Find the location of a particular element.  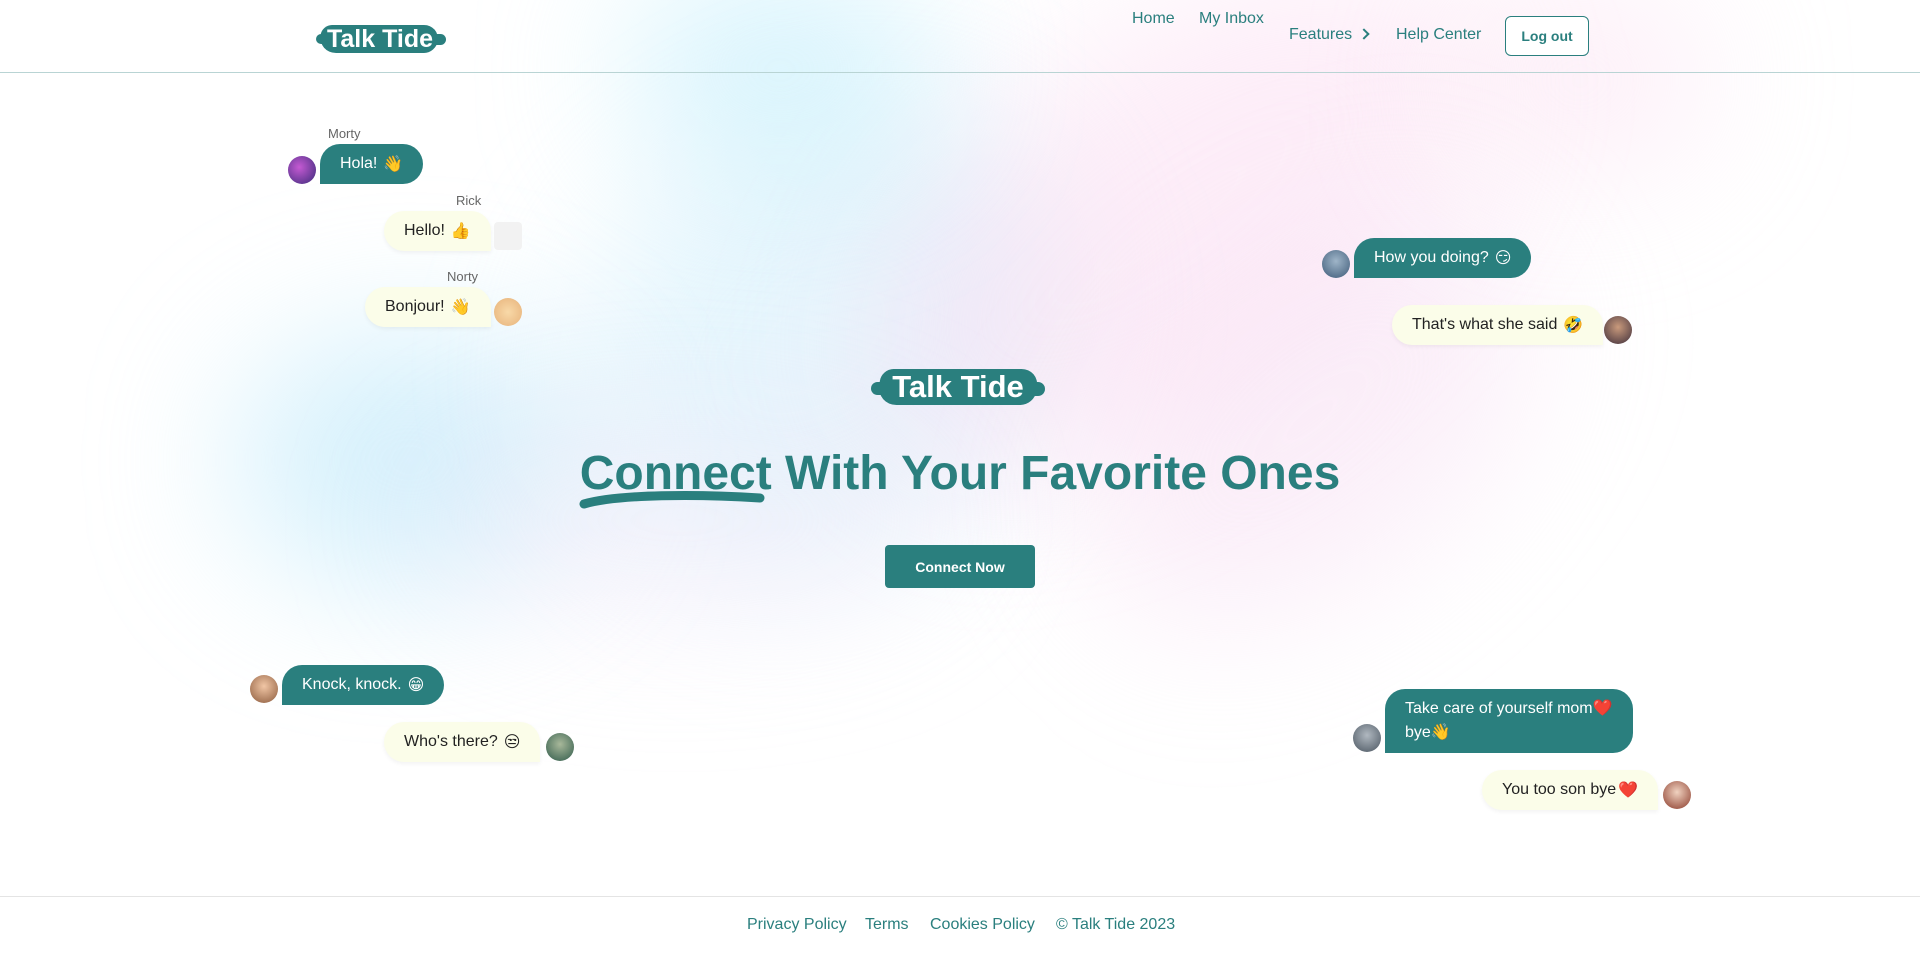

nav-features: Features is located at coordinates (1329, 35).